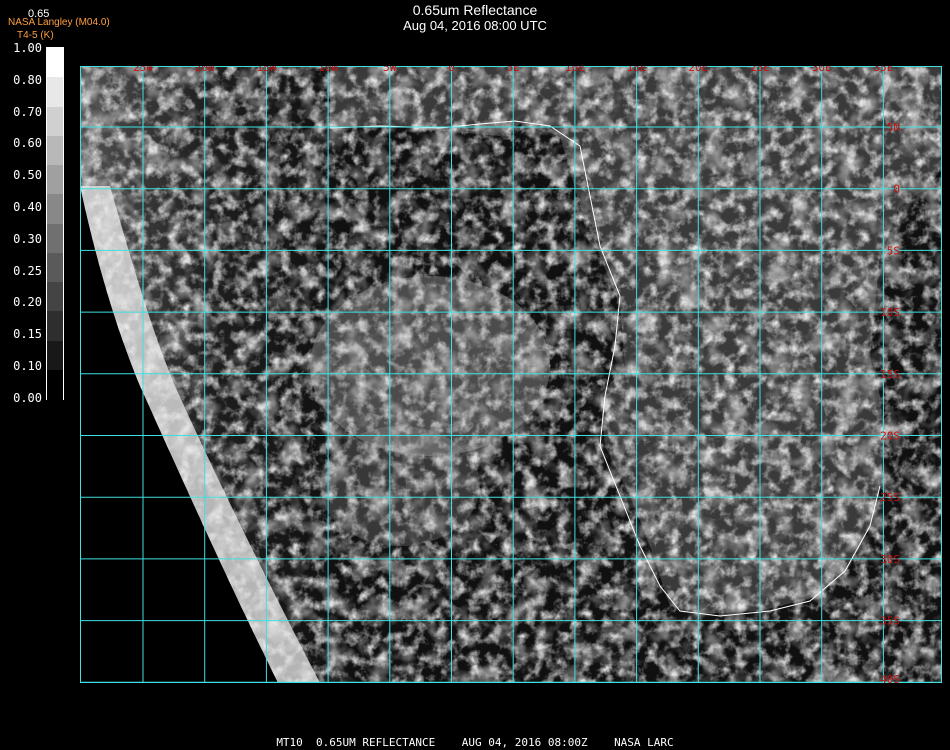 The width and height of the screenshot is (950, 750). What do you see at coordinates (883, 70) in the screenshot?
I see `longitude-label: 35E` at bounding box center [883, 70].